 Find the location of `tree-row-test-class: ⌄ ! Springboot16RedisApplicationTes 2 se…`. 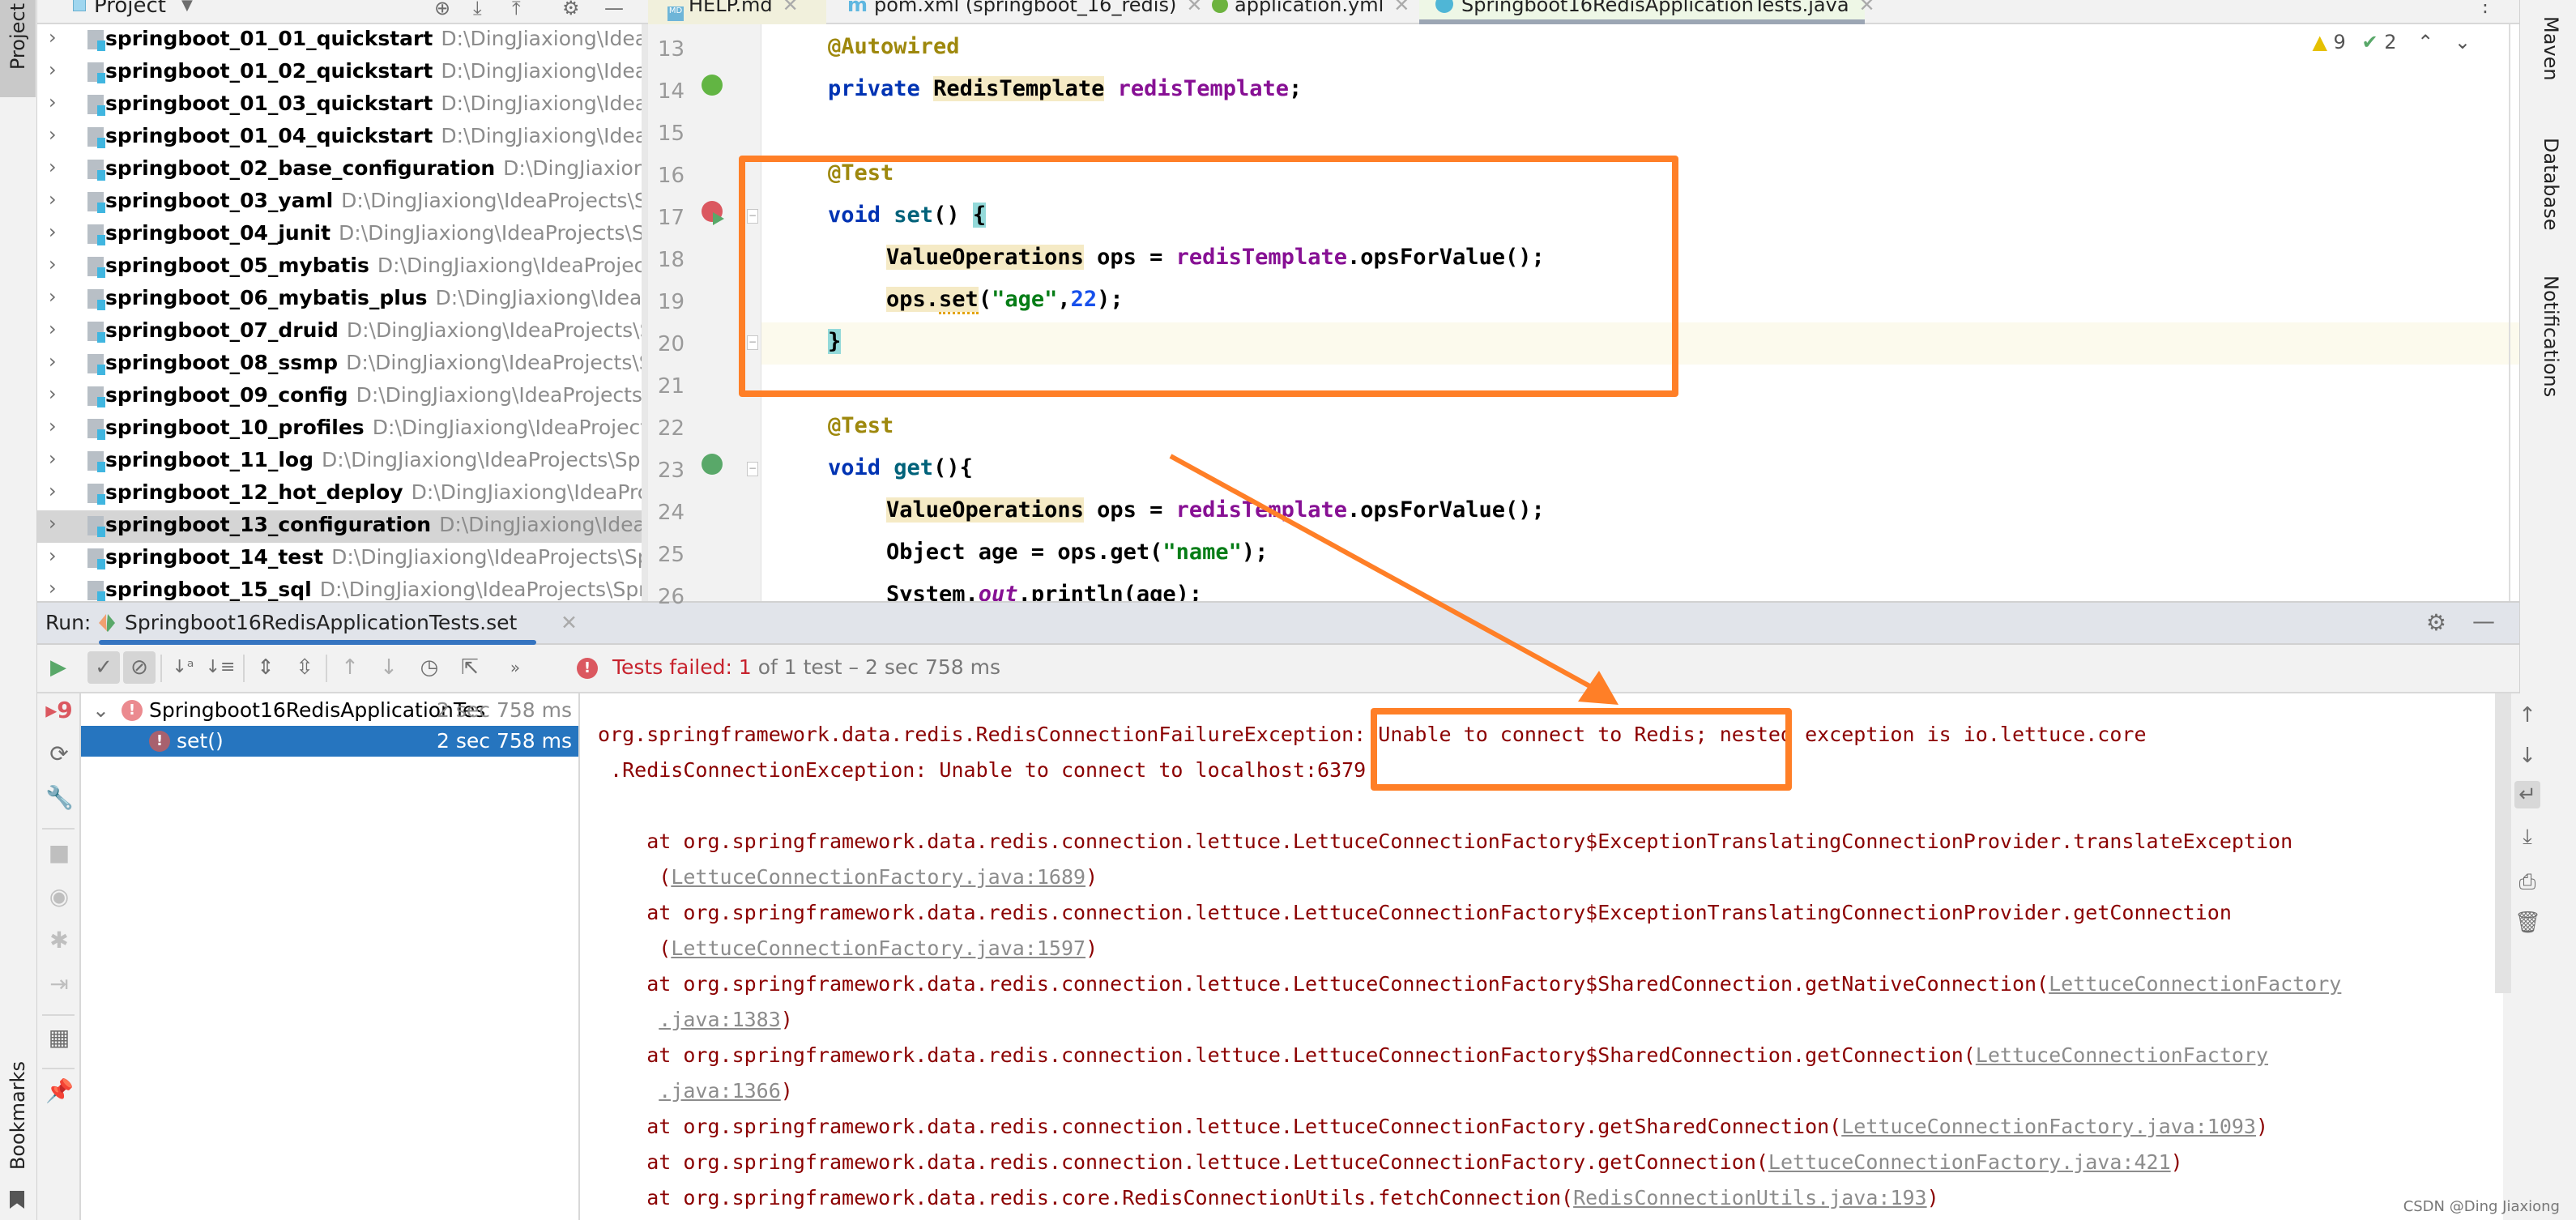

tree-row-test-class: ⌄ ! Springboot16RedisApplicationTes 2 se… is located at coordinates (330, 710).